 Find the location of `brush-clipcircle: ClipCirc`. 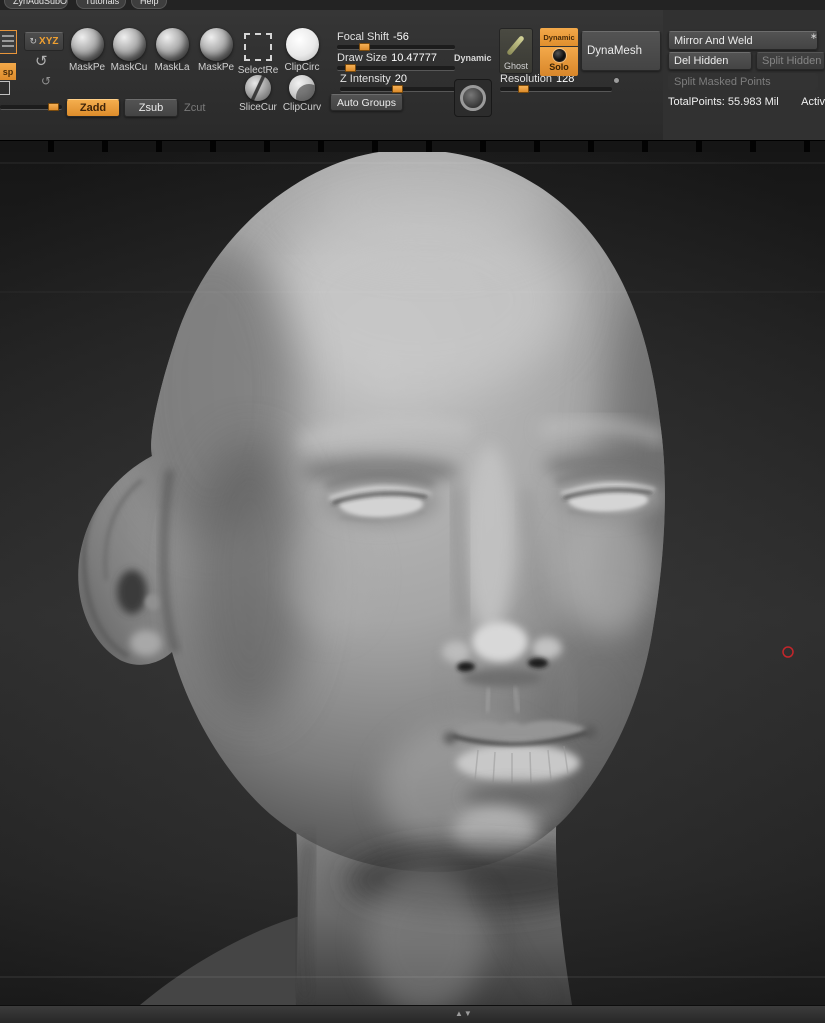

brush-clipcircle: ClipCirc is located at coordinates (302, 50).